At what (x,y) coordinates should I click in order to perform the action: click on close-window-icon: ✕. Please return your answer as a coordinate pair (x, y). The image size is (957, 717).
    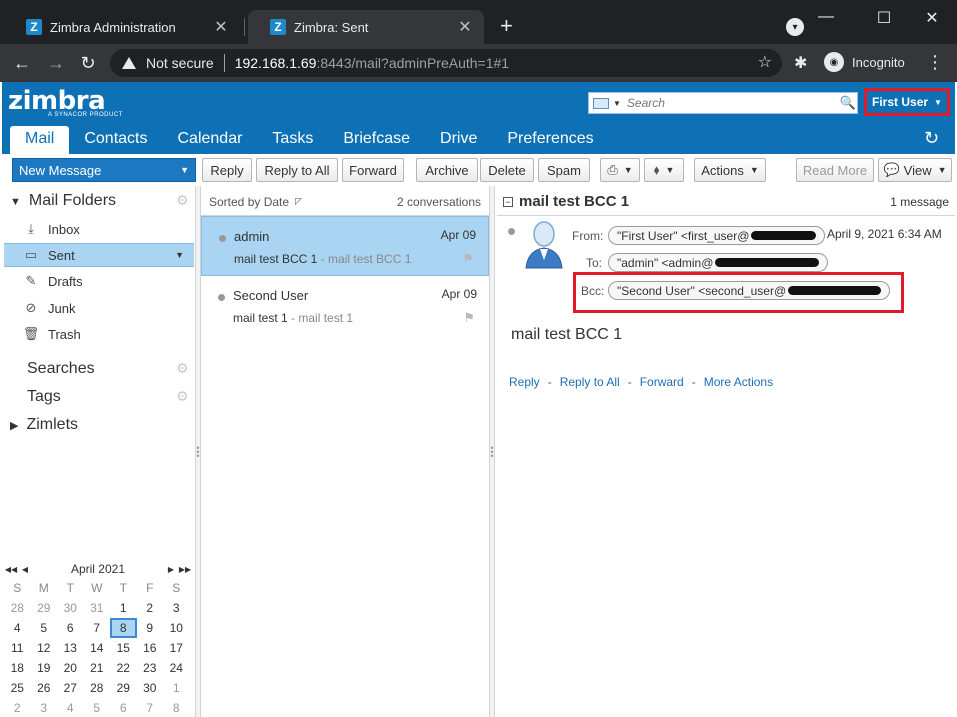
    Looking at the image, I should click on (932, 18).